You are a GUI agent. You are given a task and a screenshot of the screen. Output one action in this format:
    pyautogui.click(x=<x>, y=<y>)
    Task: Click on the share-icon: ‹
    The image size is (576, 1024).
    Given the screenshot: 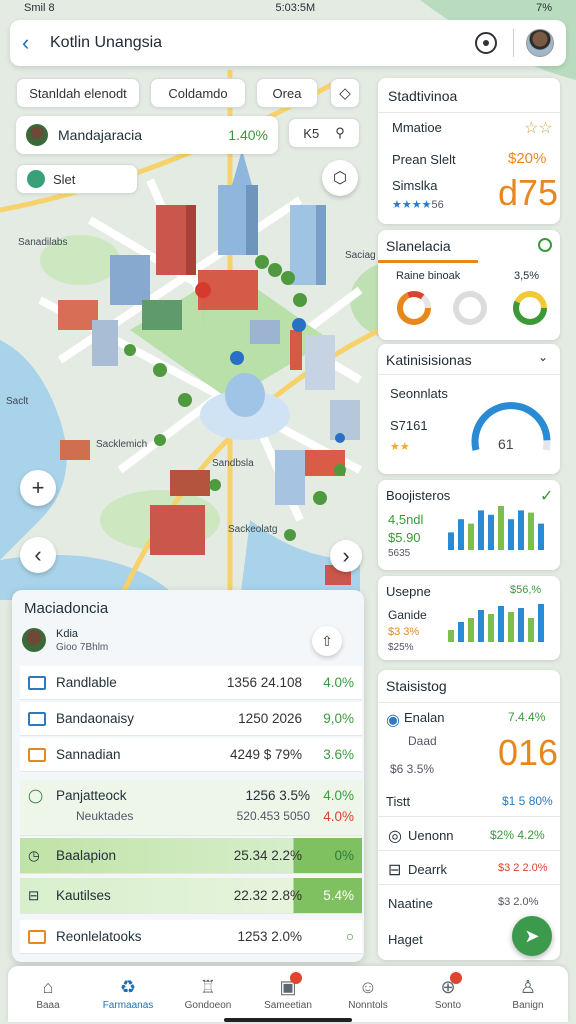 What is the action you would take?
    pyautogui.click(x=38, y=555)
    